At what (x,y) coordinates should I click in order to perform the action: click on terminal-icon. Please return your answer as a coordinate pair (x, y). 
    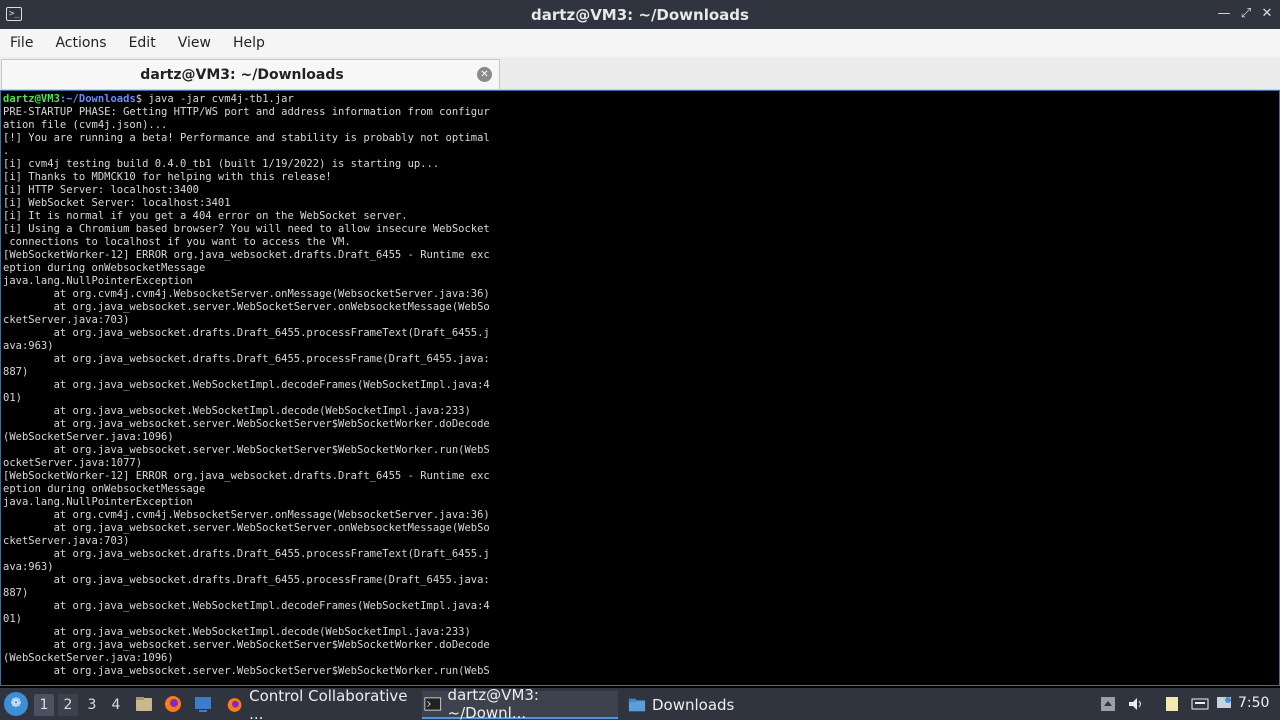
    Looking at the image, I should click on (433, 704).